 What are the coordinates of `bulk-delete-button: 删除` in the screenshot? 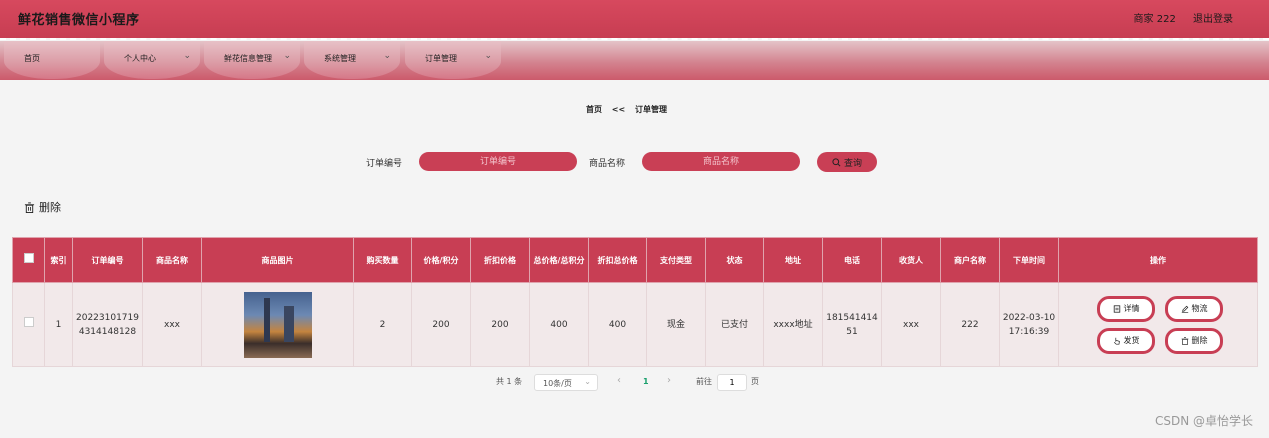 It's located at (42, 207).